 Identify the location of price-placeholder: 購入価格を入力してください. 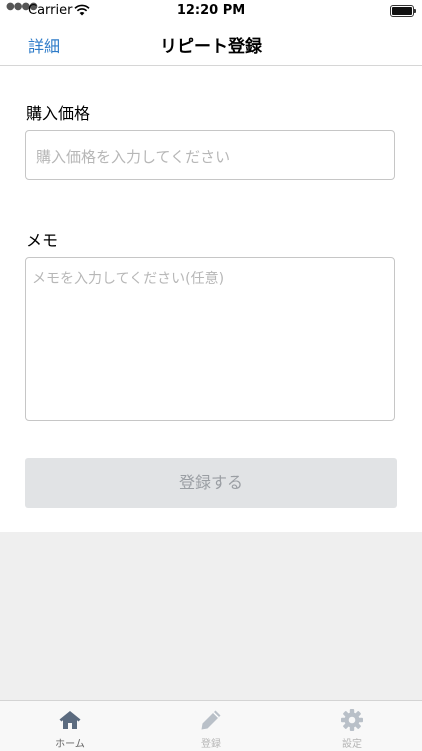
(133, 157).